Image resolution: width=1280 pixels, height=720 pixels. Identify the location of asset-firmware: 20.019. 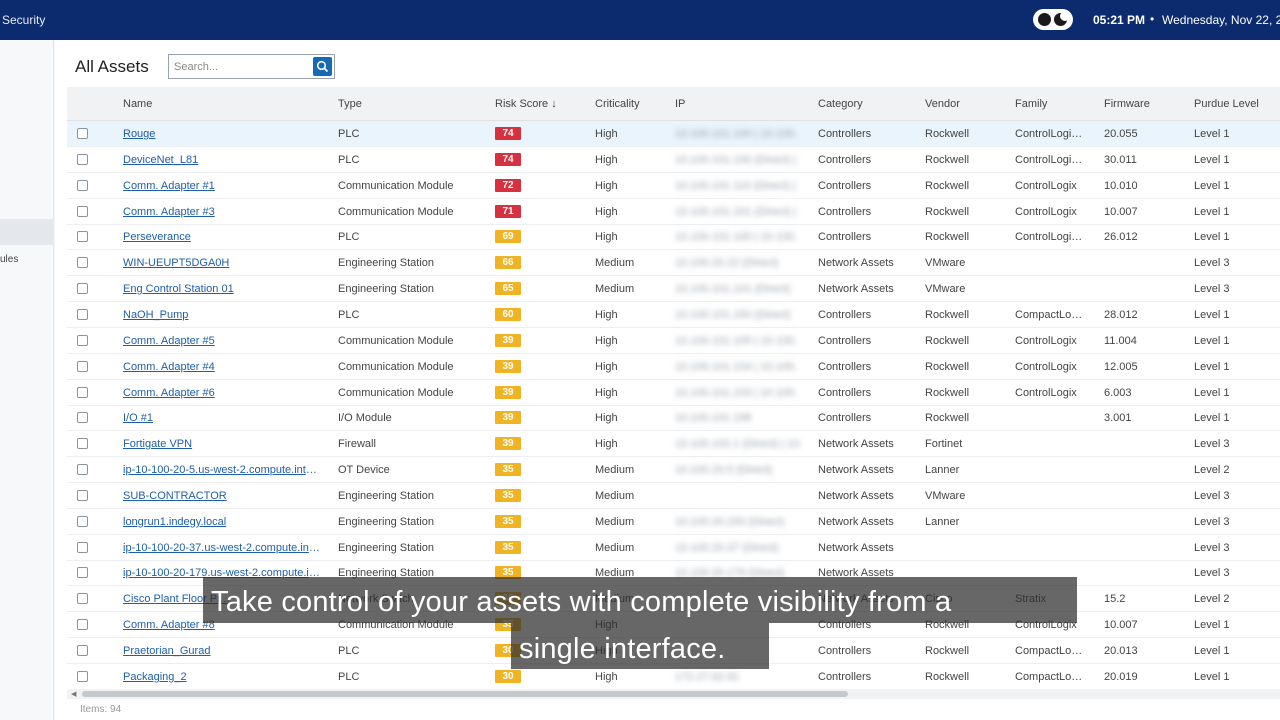
(1121, 676).